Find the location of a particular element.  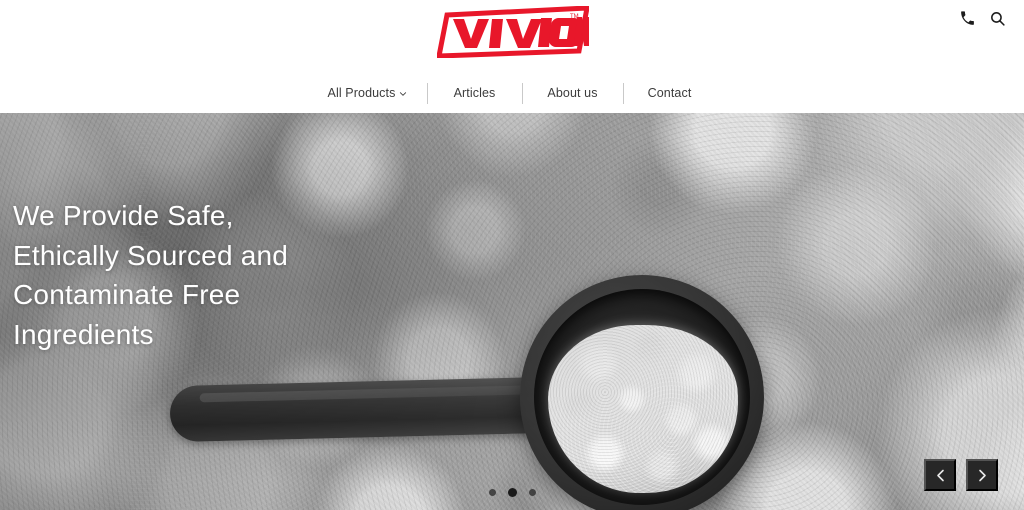

logo-trademark: TM is located at coordinates (574, 17).